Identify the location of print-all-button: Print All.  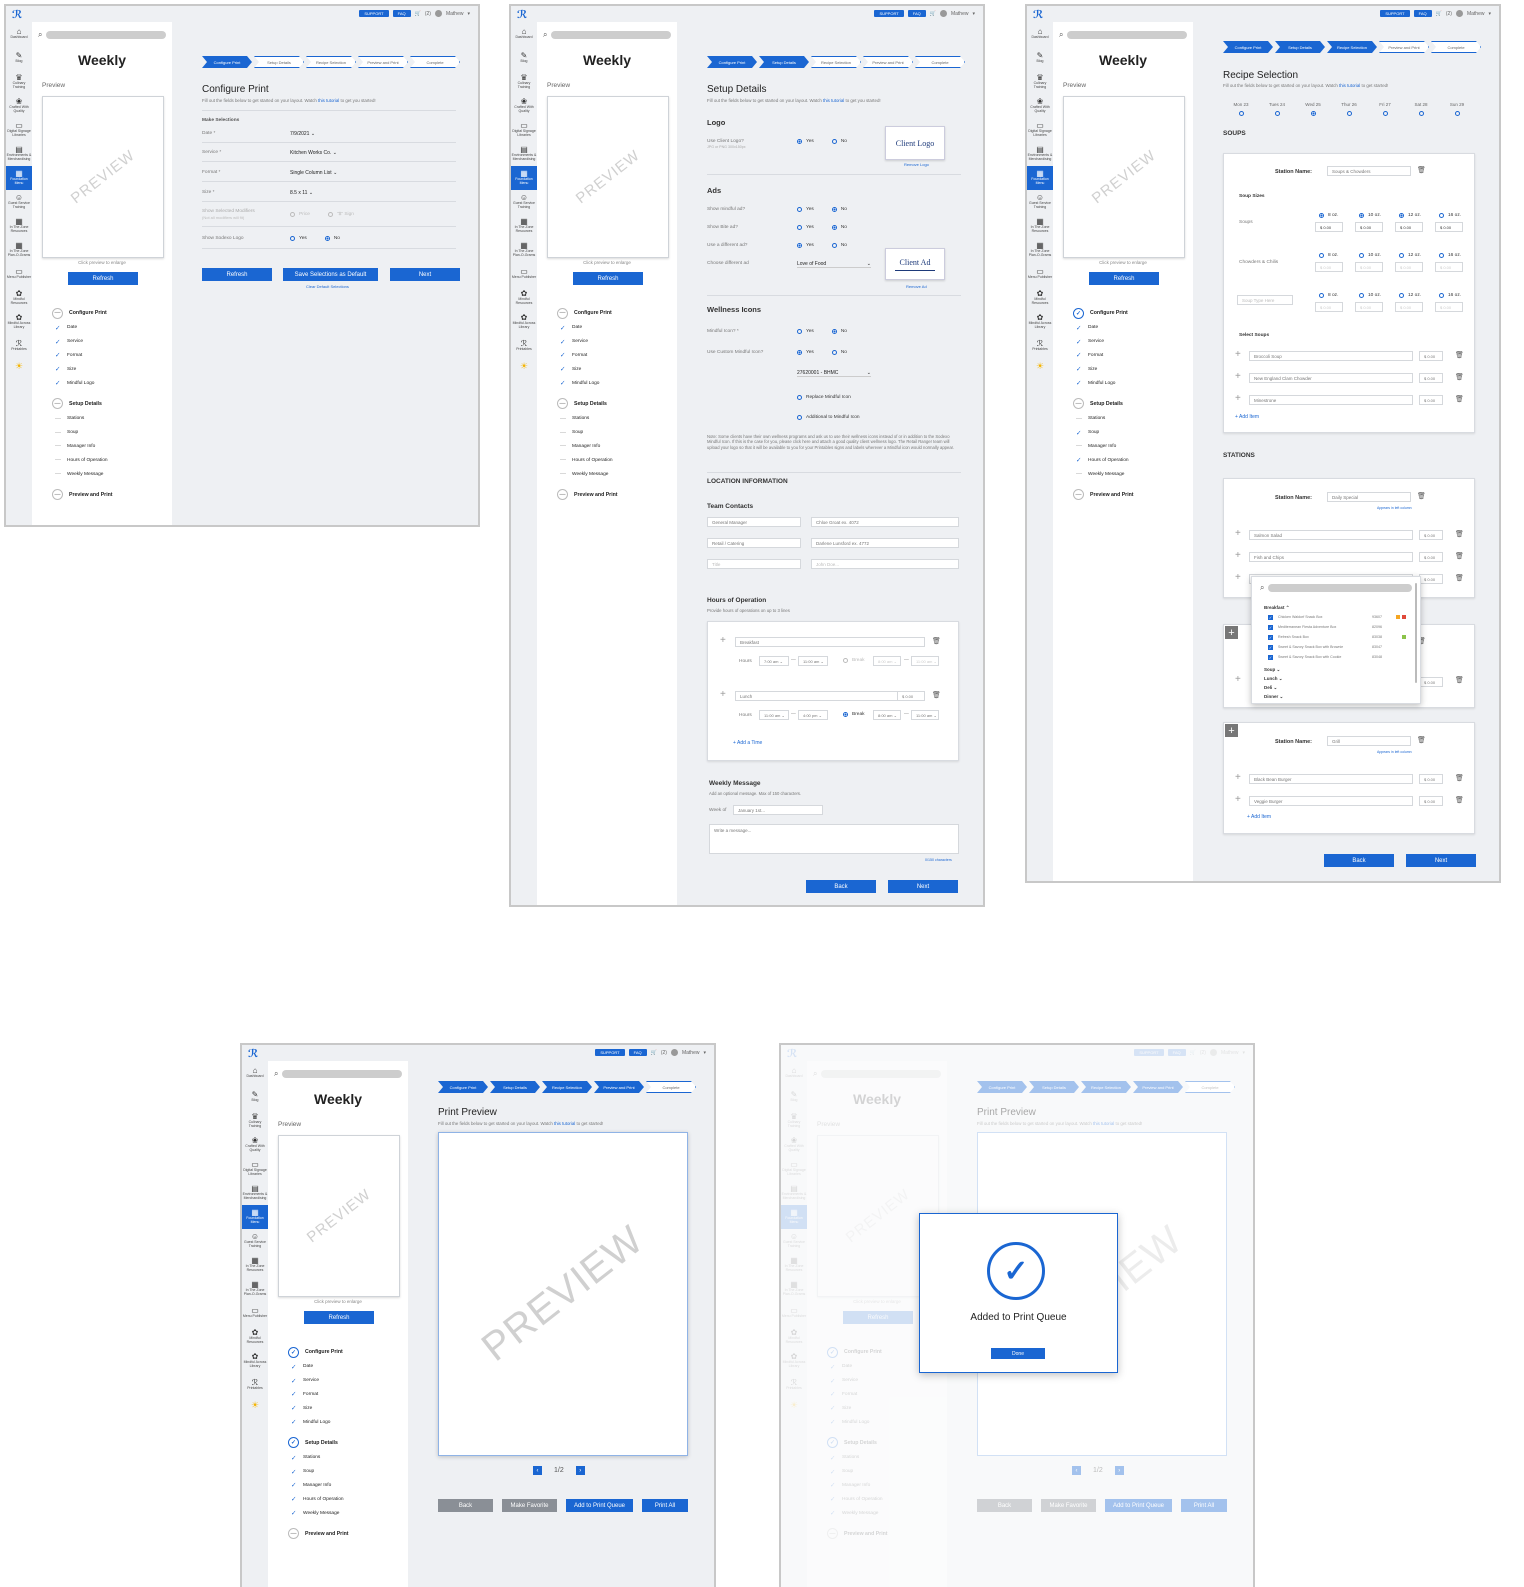
(665, 1505).